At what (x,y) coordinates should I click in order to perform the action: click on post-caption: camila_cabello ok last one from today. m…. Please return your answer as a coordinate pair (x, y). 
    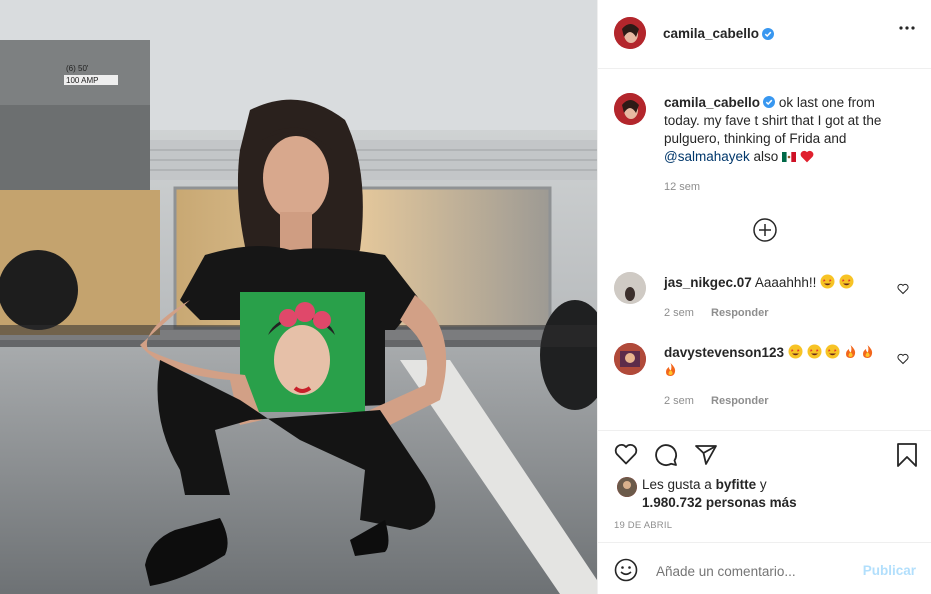
    Looking at the image, I should click on (794, 130).